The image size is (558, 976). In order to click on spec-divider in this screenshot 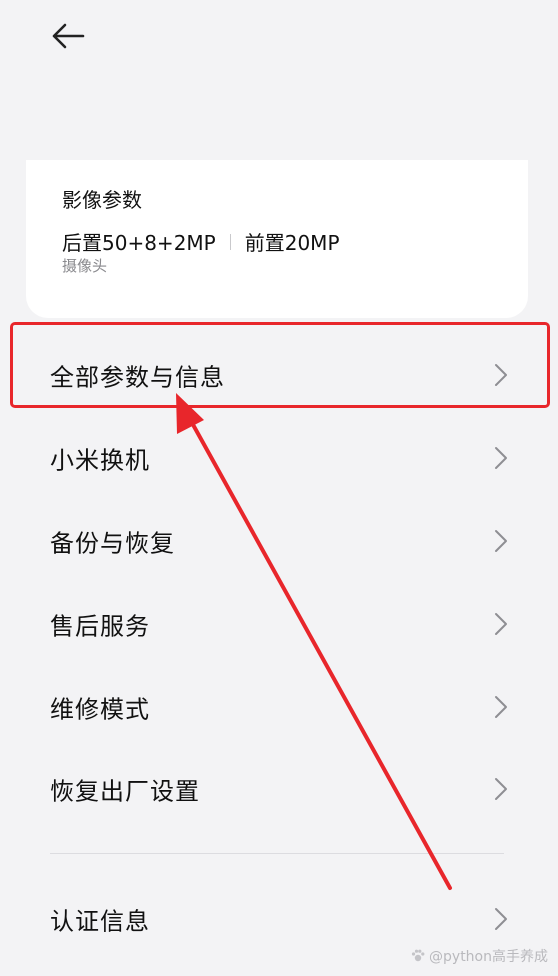, I will do `click(230, 241)`.